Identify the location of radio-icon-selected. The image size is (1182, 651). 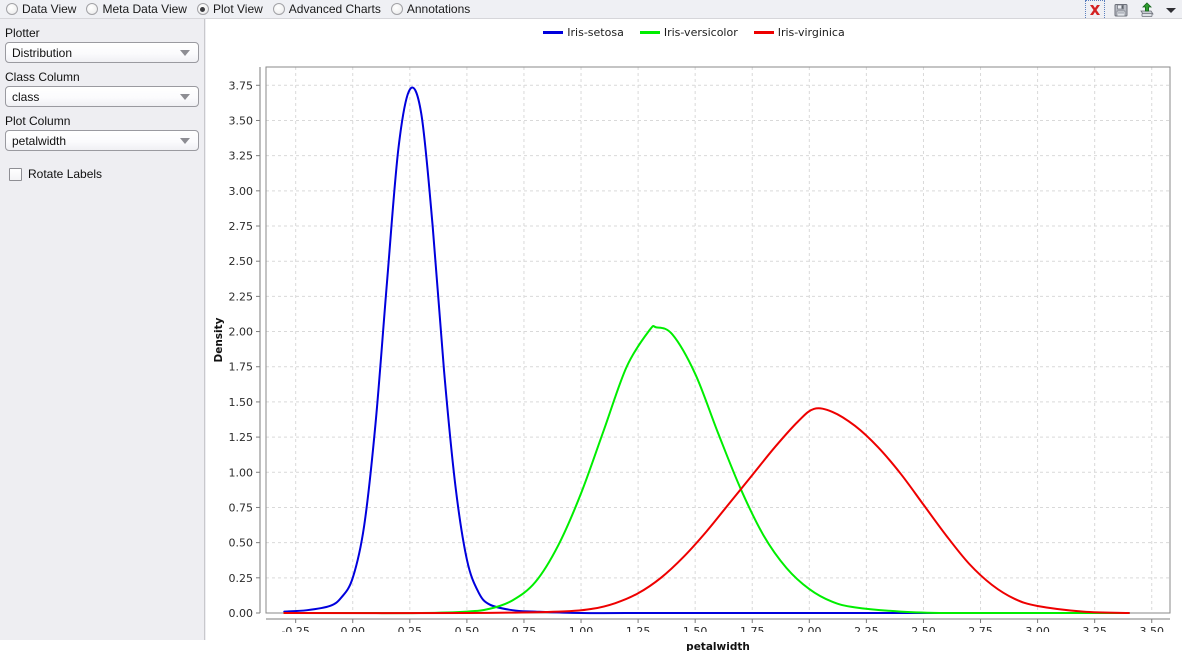
(202, 9).